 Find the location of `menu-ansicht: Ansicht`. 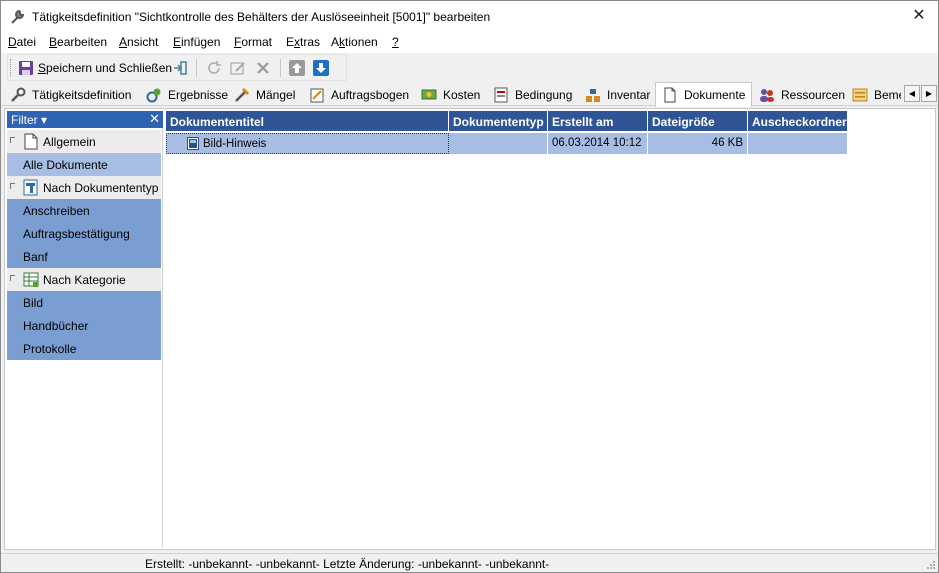

menu-ansicht: Ansicht is located at coordinates (138, 42).